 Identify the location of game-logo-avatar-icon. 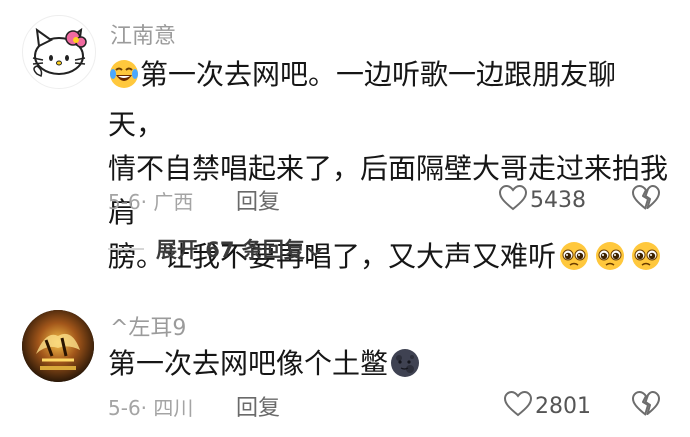
(58, 346).